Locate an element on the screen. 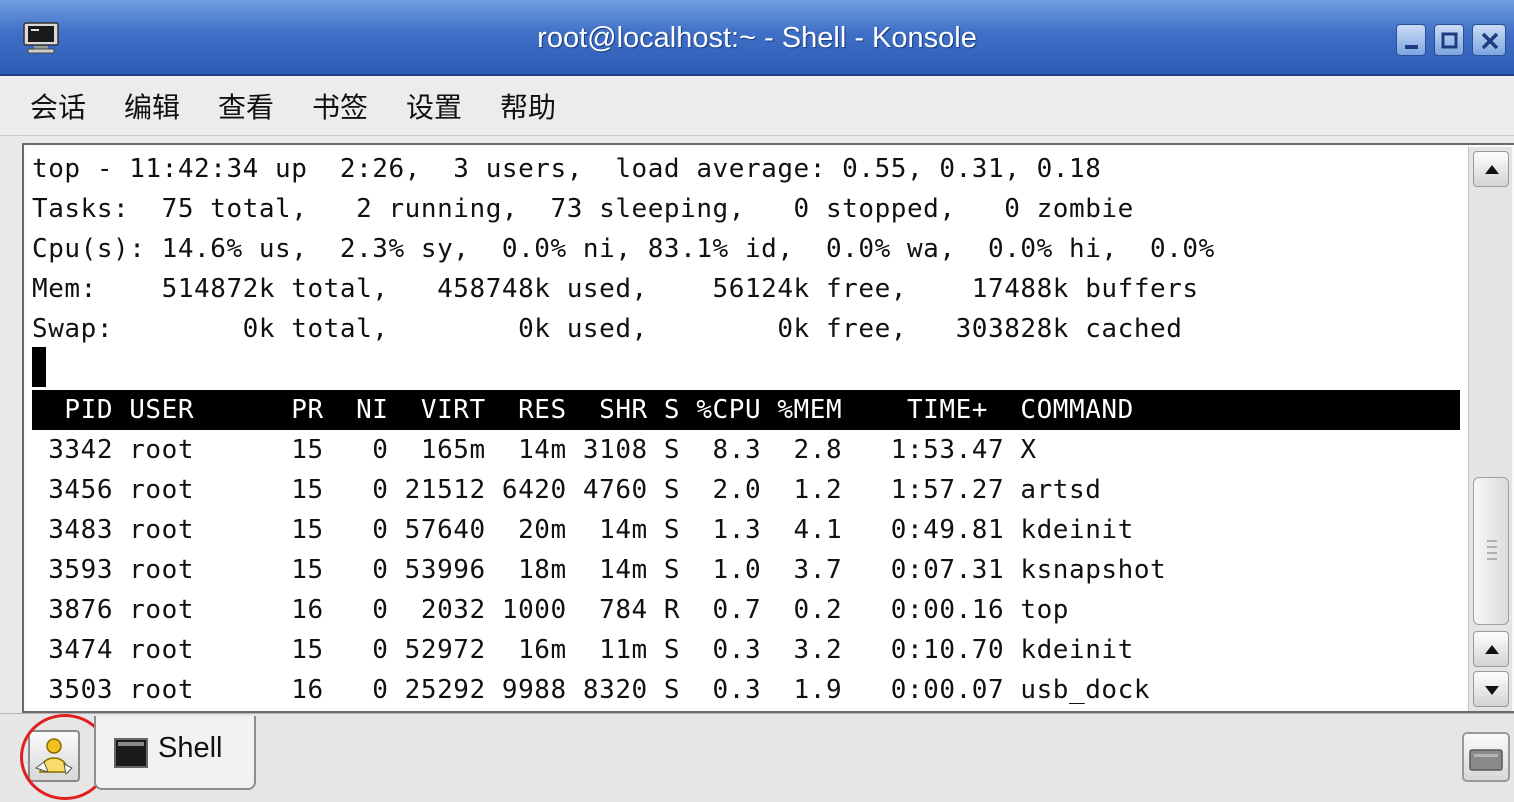 The width and height of the screenshot is (1514, 802). menu-bookmarks: 书签 is located at coordinates (340, 106).